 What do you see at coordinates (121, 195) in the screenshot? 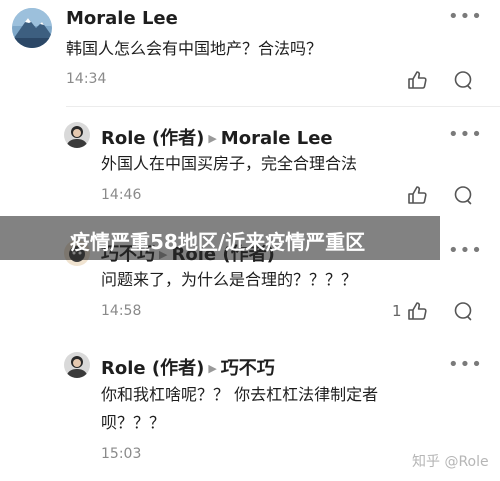
I see `comment-time: 14:46` at bounding box center [121, 195].